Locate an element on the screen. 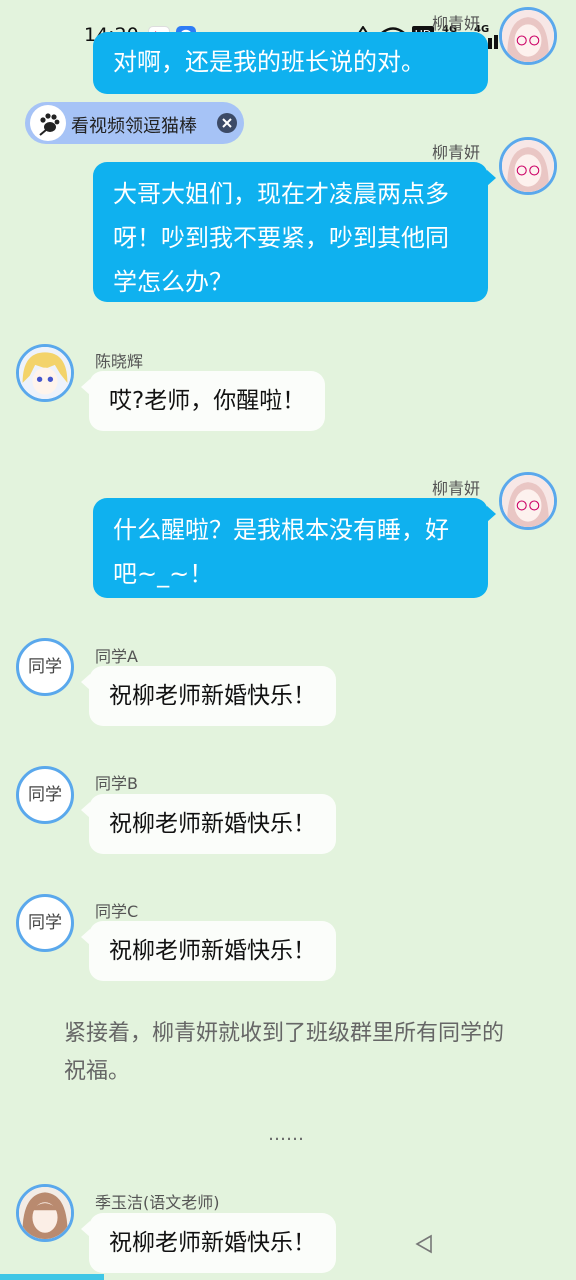  message-text: 对啊，还是我的班长说的对。 is located at coordinates (269, 62).